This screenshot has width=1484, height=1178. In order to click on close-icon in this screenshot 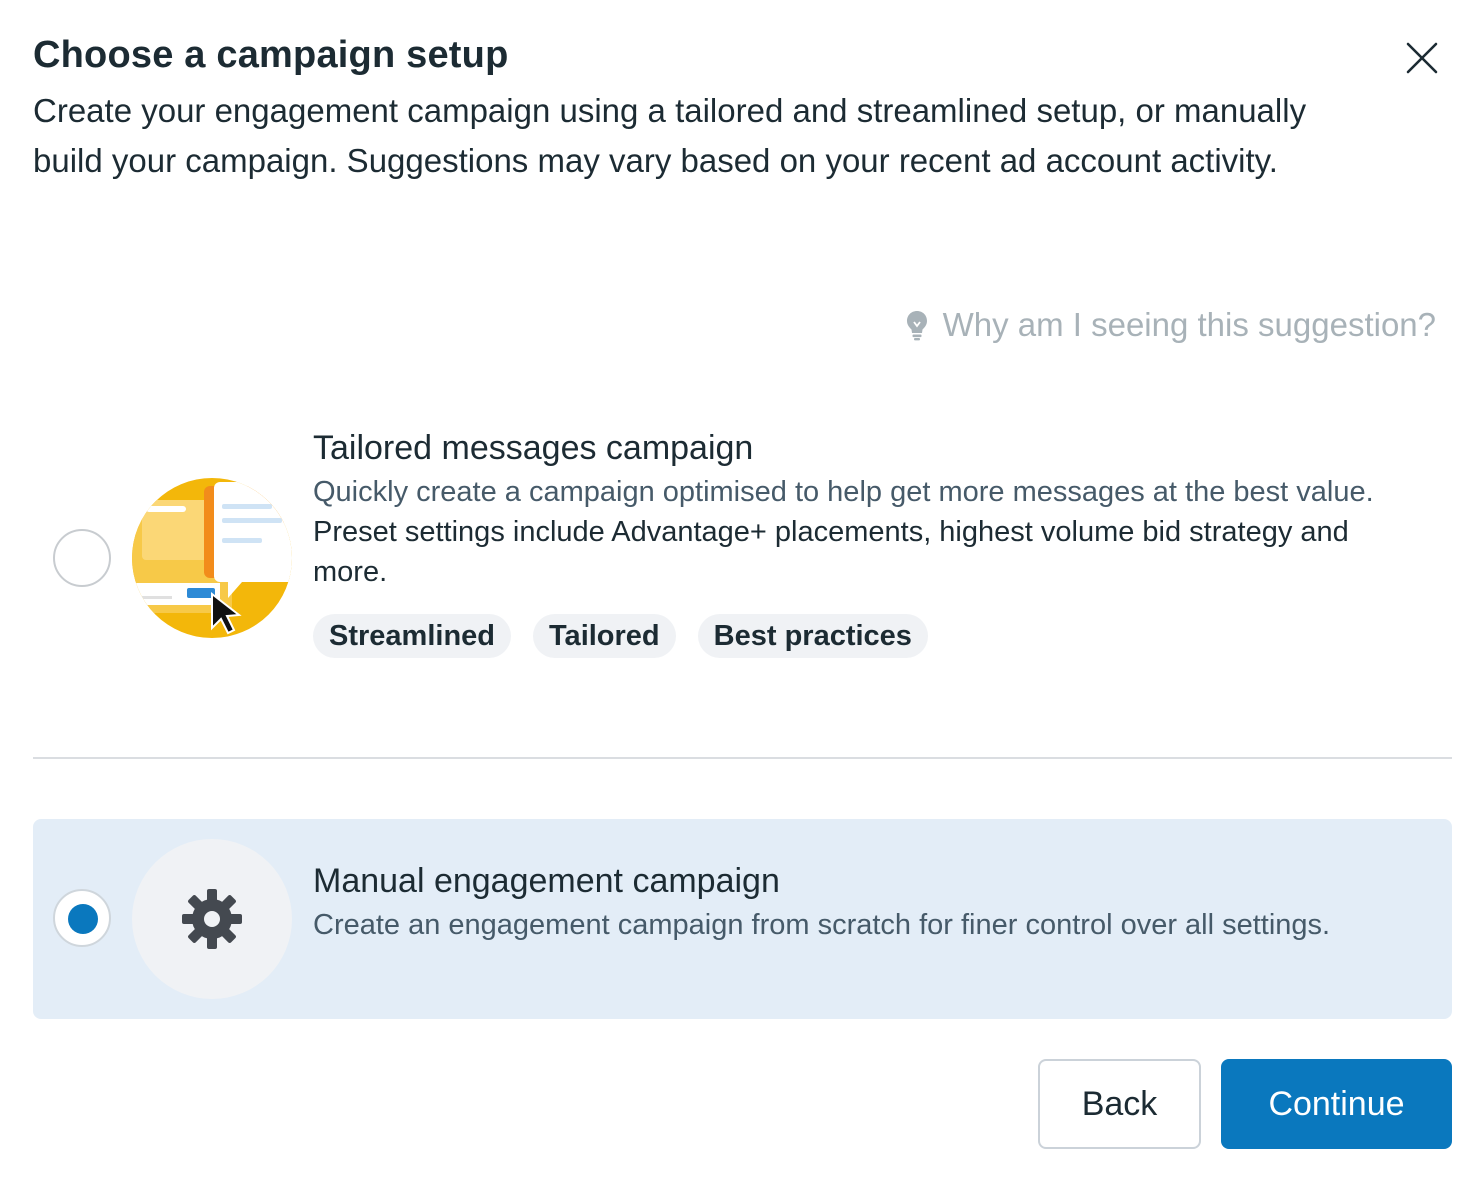, I will do `click(1422, 58)`.